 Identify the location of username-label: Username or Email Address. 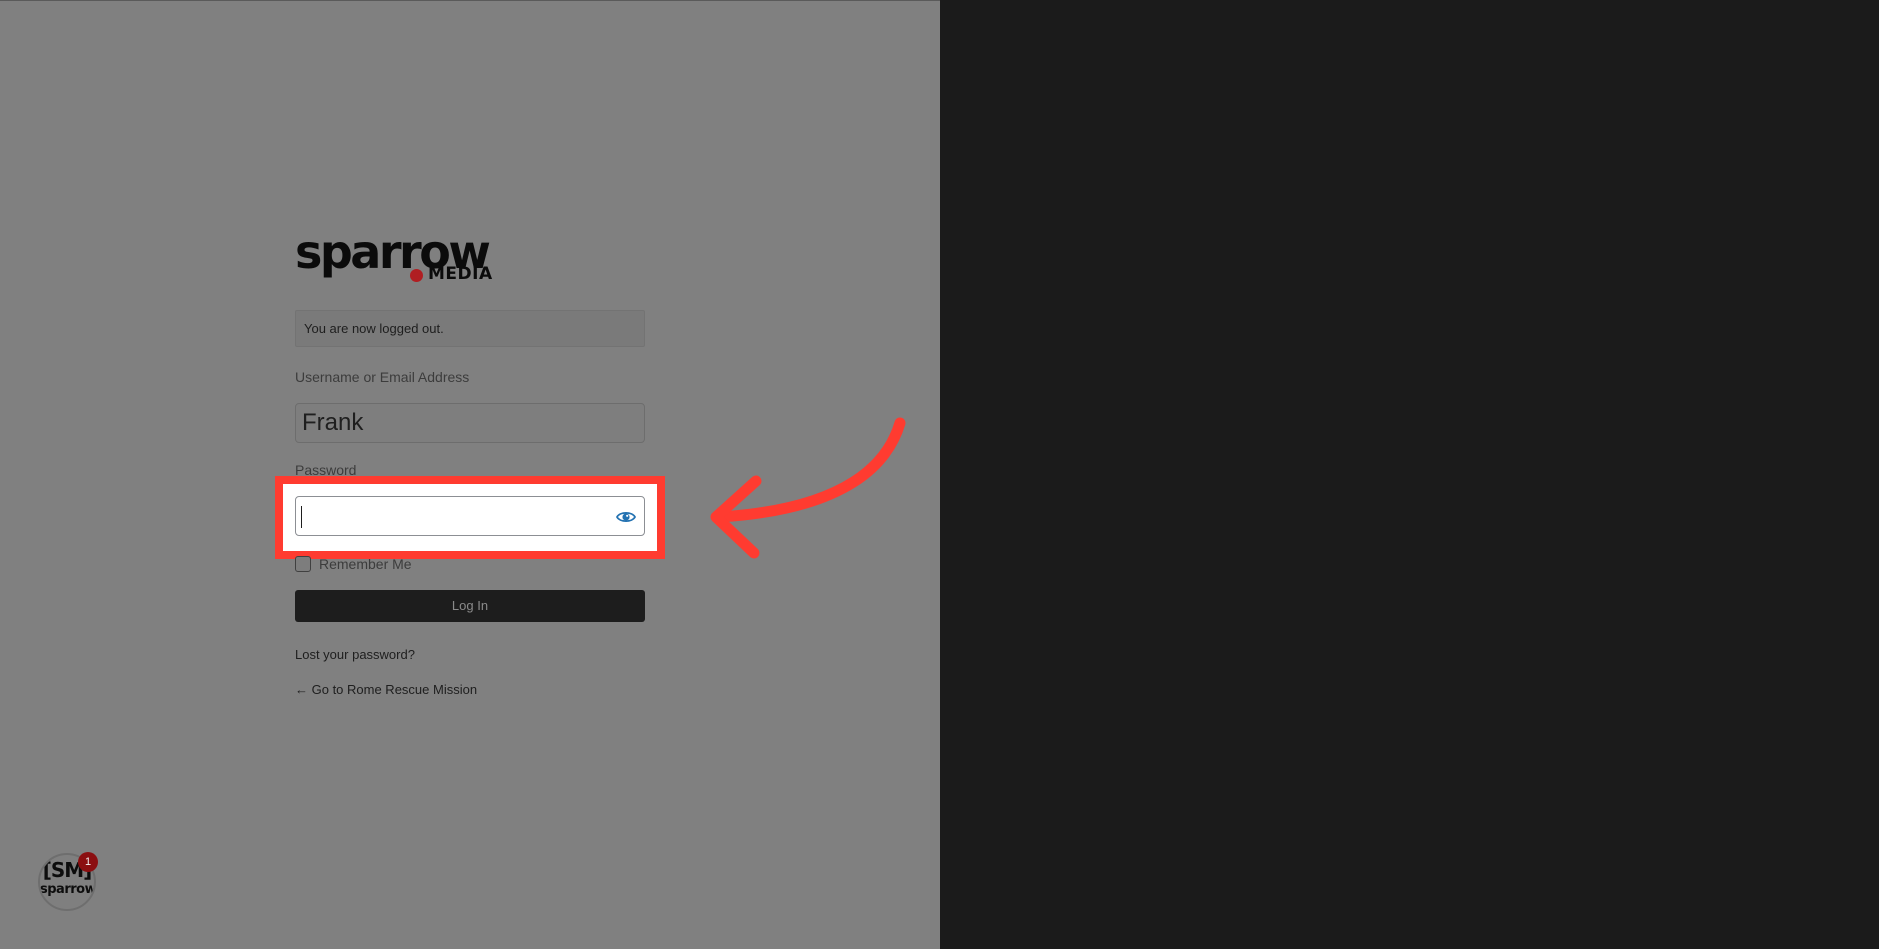
(382, 377).